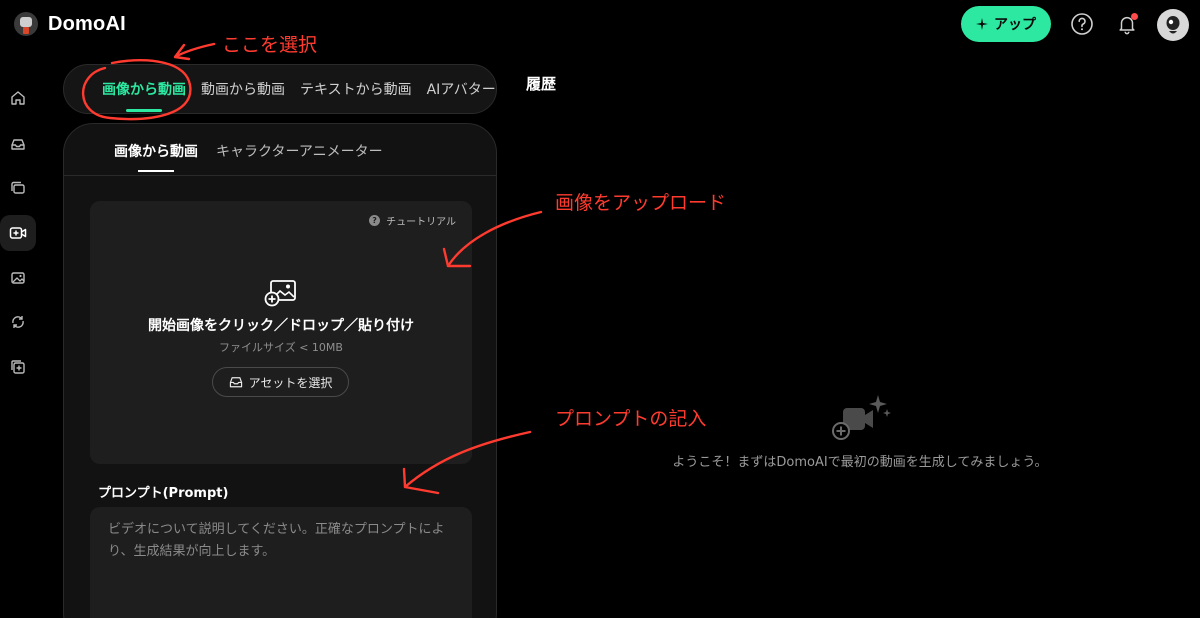  I want to click on bell-icon, so click(1127, 24).